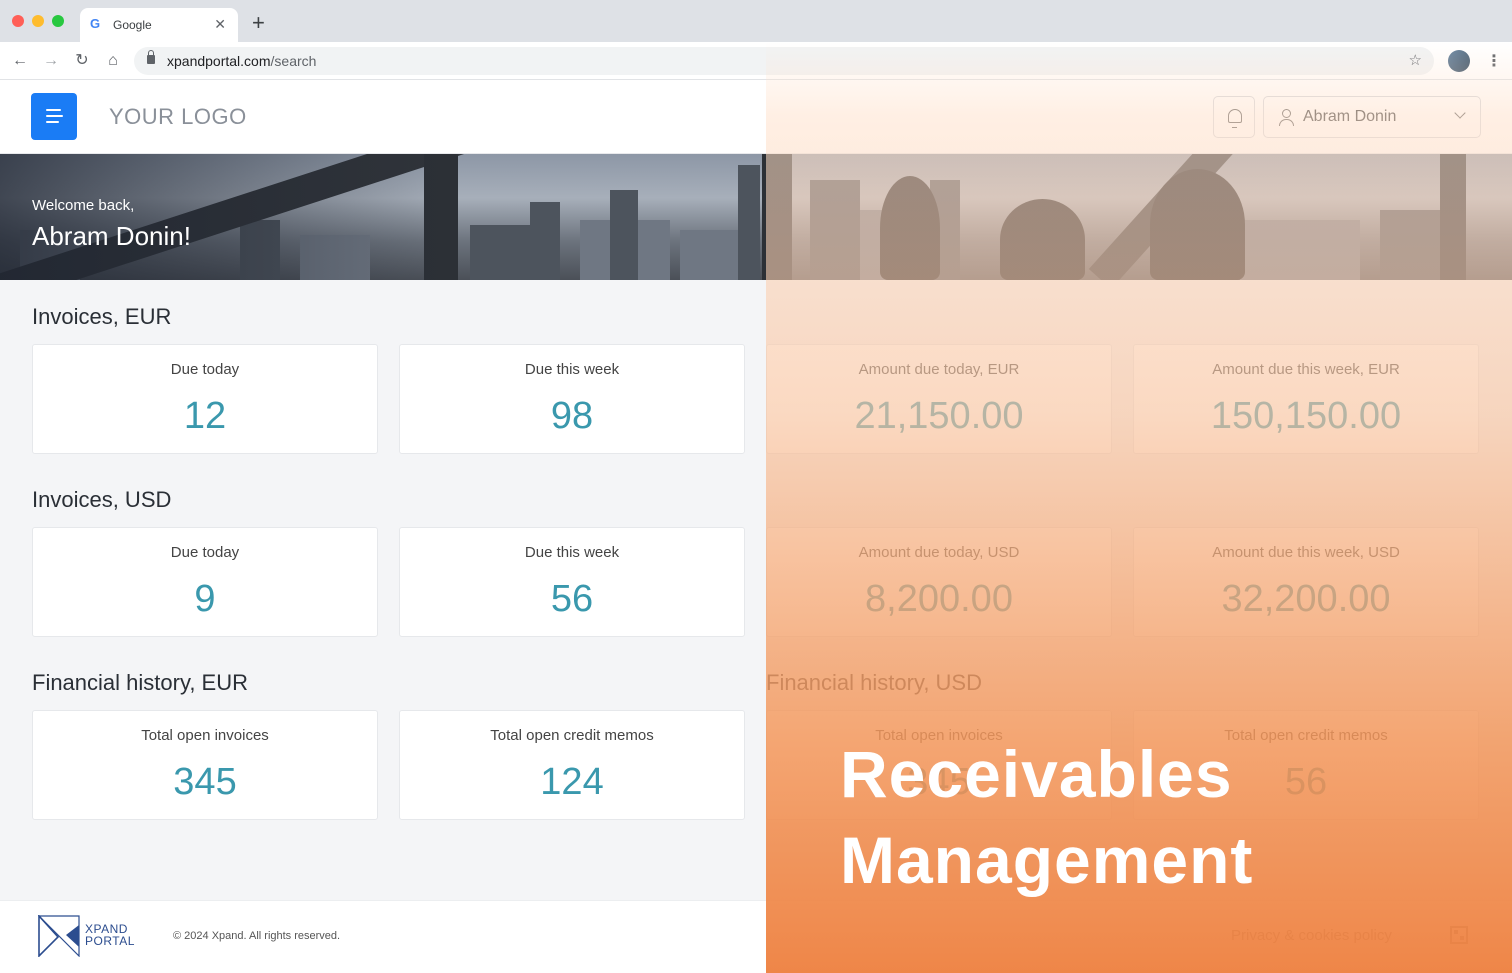 This screenshot has width=1512, height=973. What do you see at coordinates (874, 682) in the screenshot?
I see `section-title-history-usd: Financial history, USD` at bounding box center [874, 682].